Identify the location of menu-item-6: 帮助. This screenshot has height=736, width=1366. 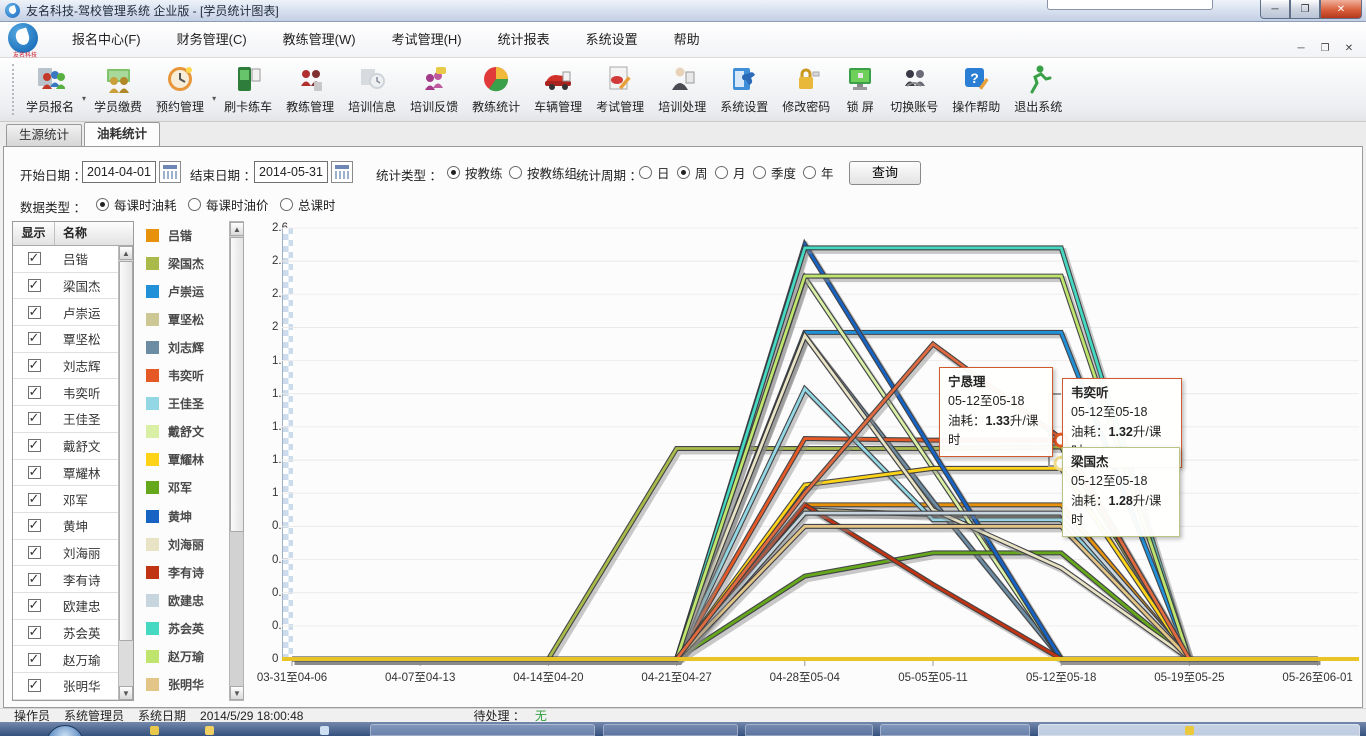
(687, 40).